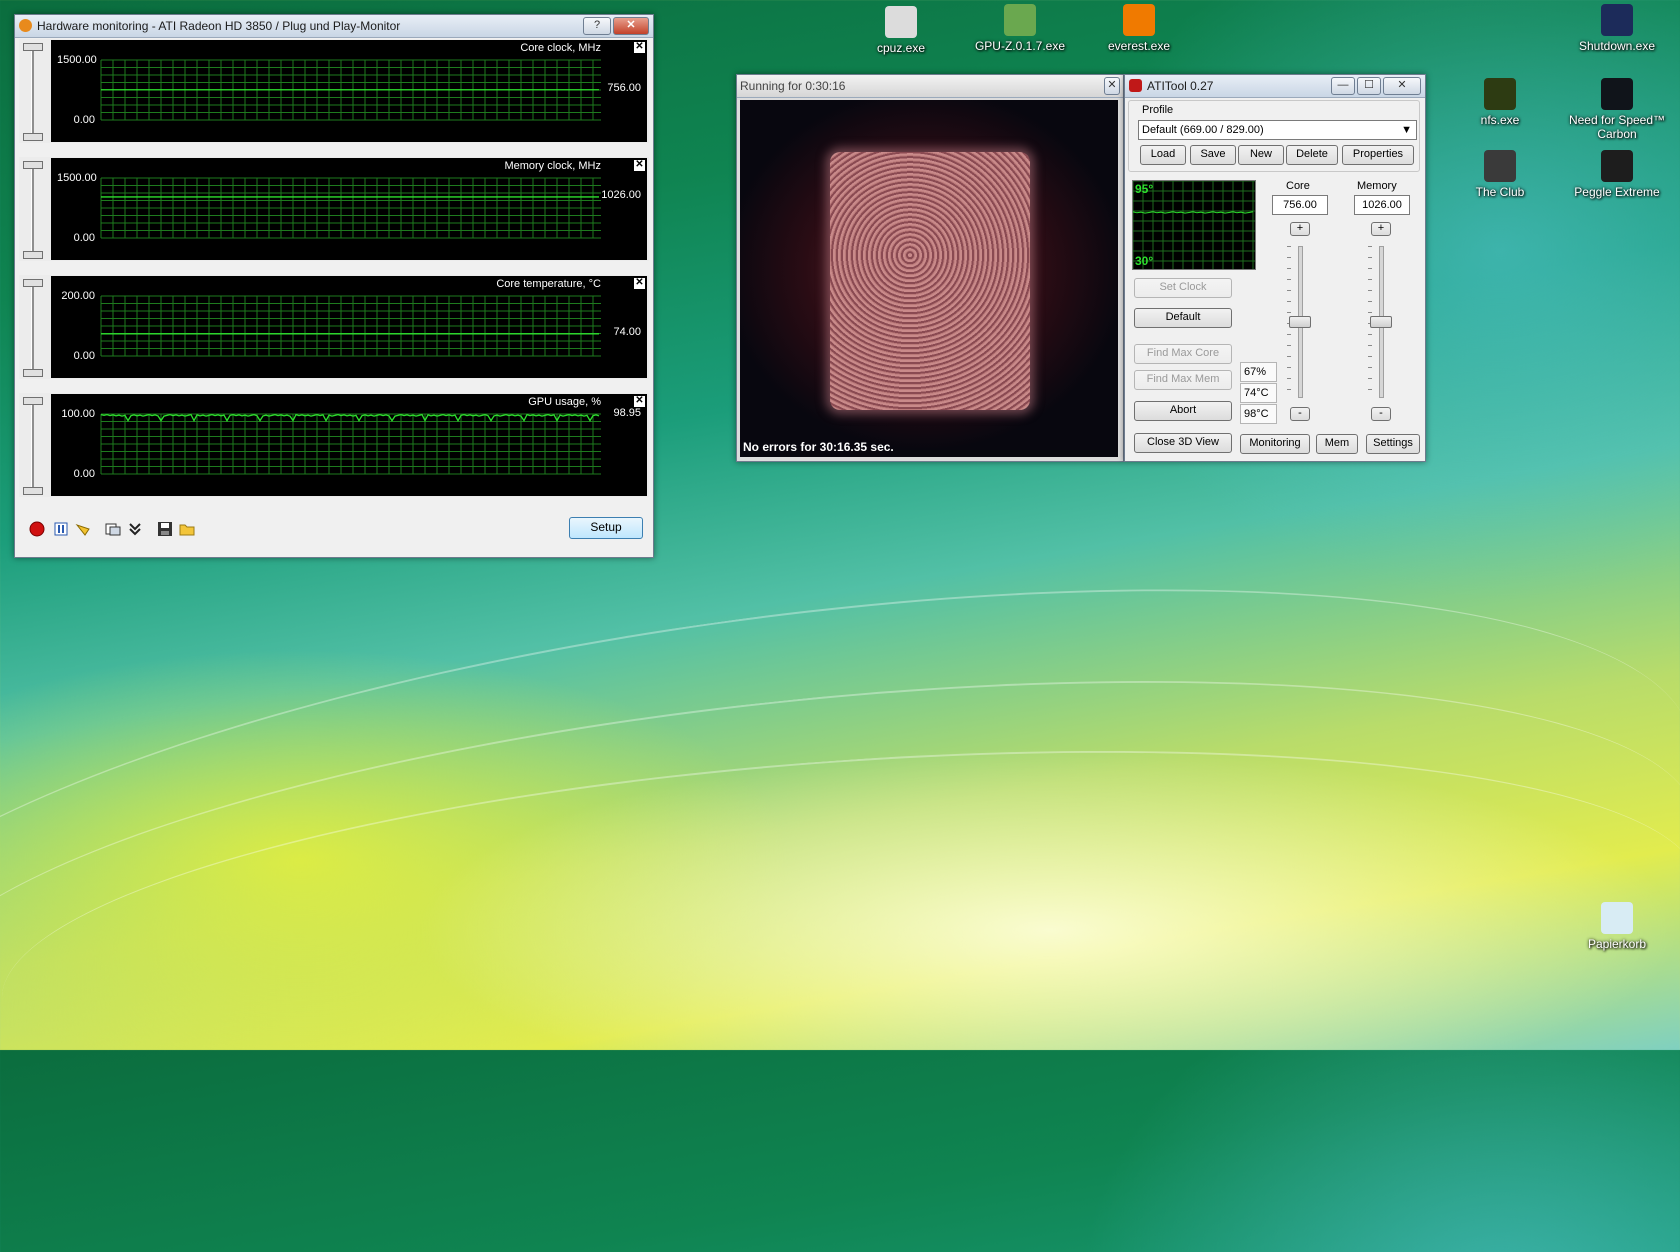 The width and height of the screenshot is (1680, 1252). What do you see at coordinates (83, 529) in the screenshot?
I see `wand-icon` at bounding box center [83, 529].